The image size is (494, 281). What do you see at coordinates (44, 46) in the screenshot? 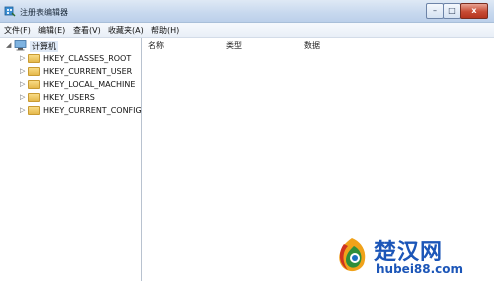
I see `tree-root-label: 计算机` at bounding box center [44, 46].